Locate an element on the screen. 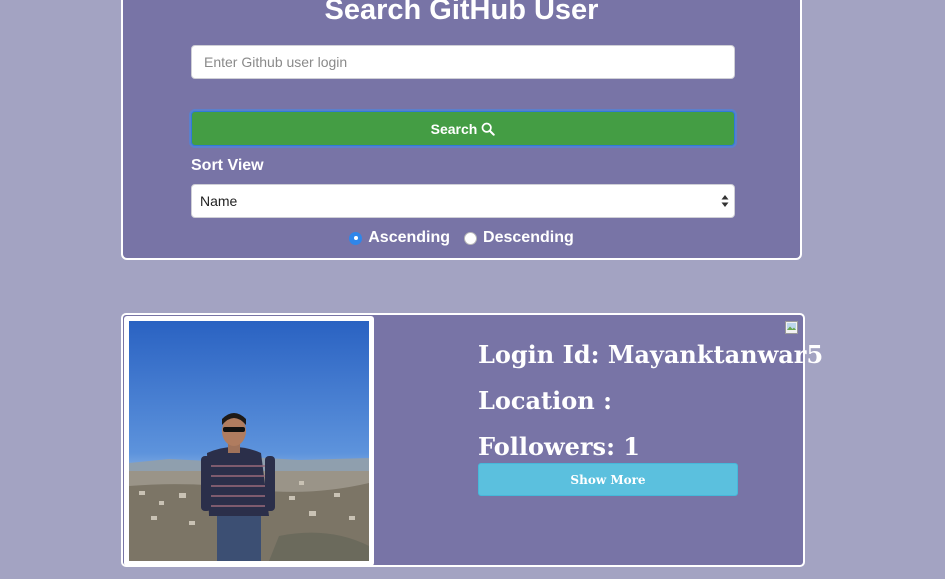 The width and height of the screenshot is (945, 579). sort-order-group: Ascending Descending is located at coordinates (461, 238).